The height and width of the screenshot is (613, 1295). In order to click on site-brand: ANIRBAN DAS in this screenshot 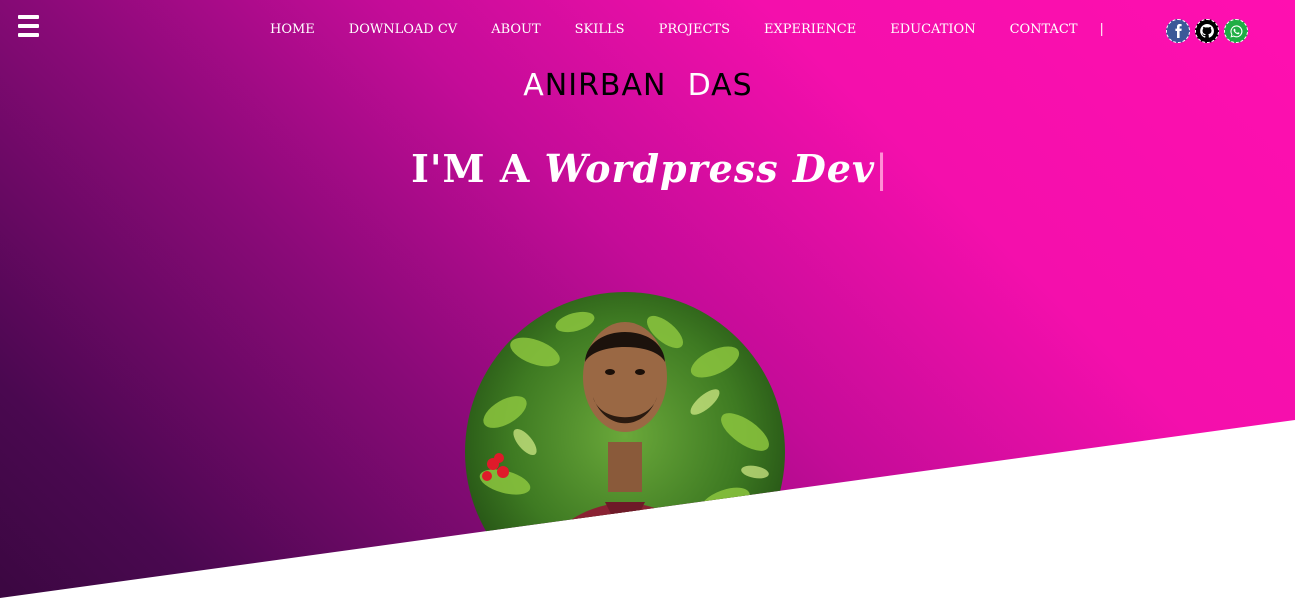, I will do `click(638, 85)`.